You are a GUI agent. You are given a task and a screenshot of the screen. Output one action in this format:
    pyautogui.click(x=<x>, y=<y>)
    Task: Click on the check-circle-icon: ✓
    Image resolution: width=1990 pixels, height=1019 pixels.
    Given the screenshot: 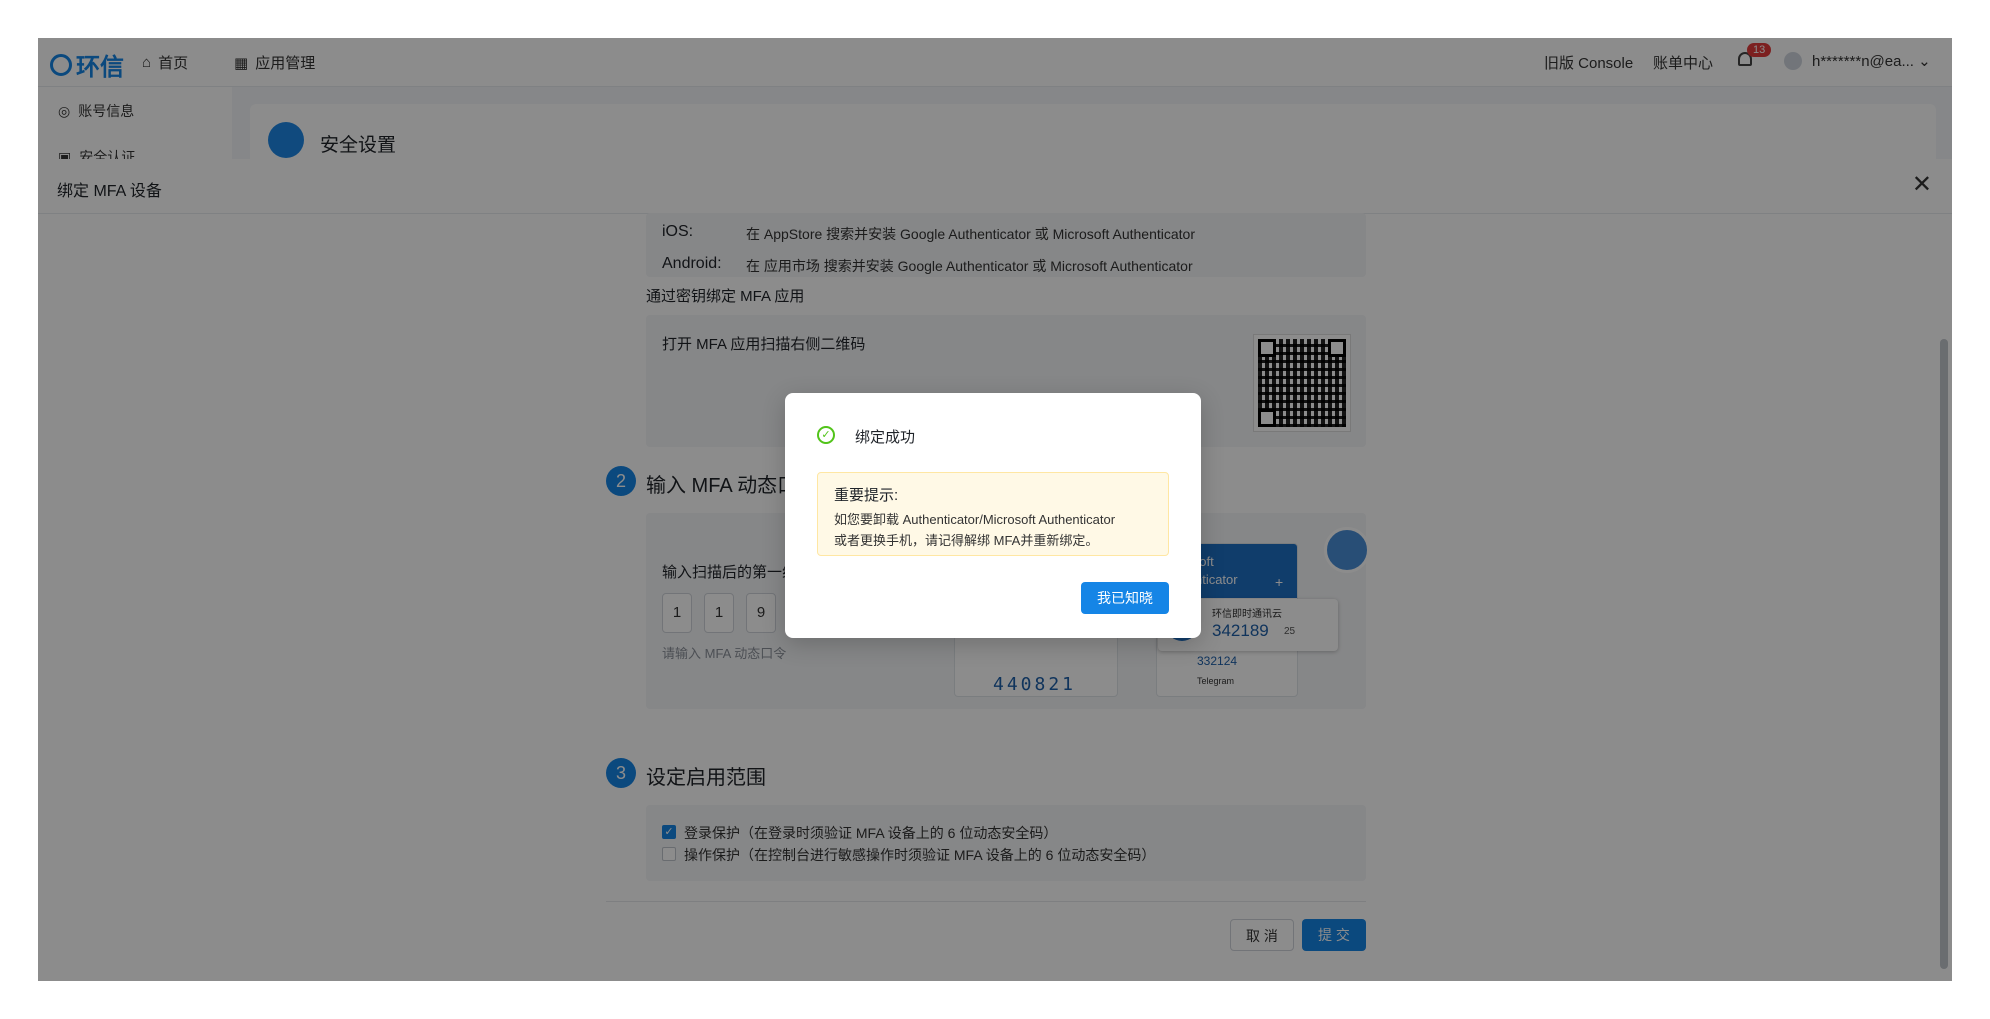 What is the action you would take?
    pyautogui.click(x=826, y=435)
    